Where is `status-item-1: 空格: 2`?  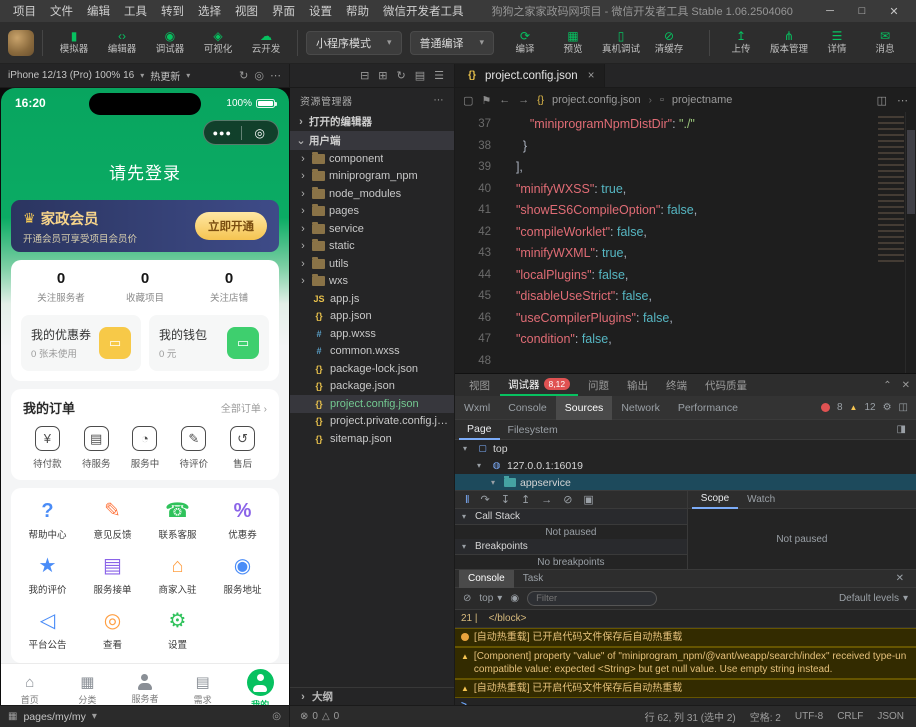
status-item-1: 空格: 2 is located at coordinates (765, 716).